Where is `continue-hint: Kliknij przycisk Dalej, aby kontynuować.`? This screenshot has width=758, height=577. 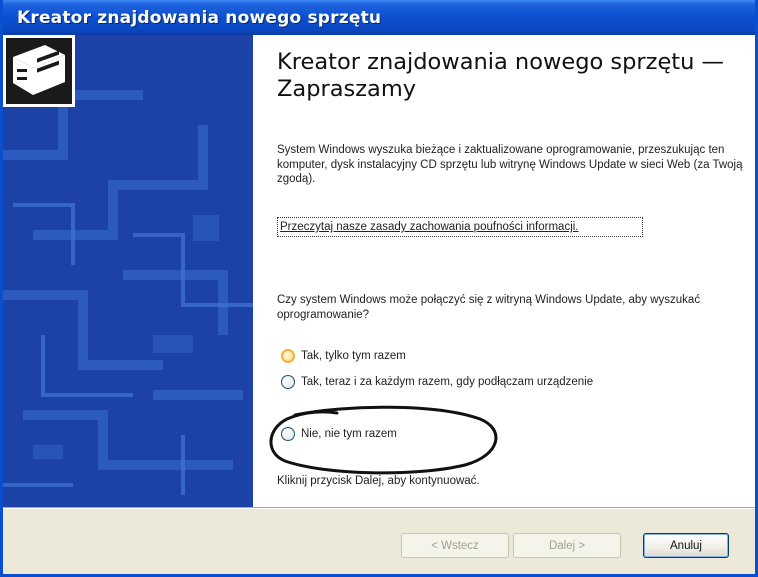
continue-hint: Kliknij przycisk Dalej, aby kontynuować. is located at coordinates (378, 481).